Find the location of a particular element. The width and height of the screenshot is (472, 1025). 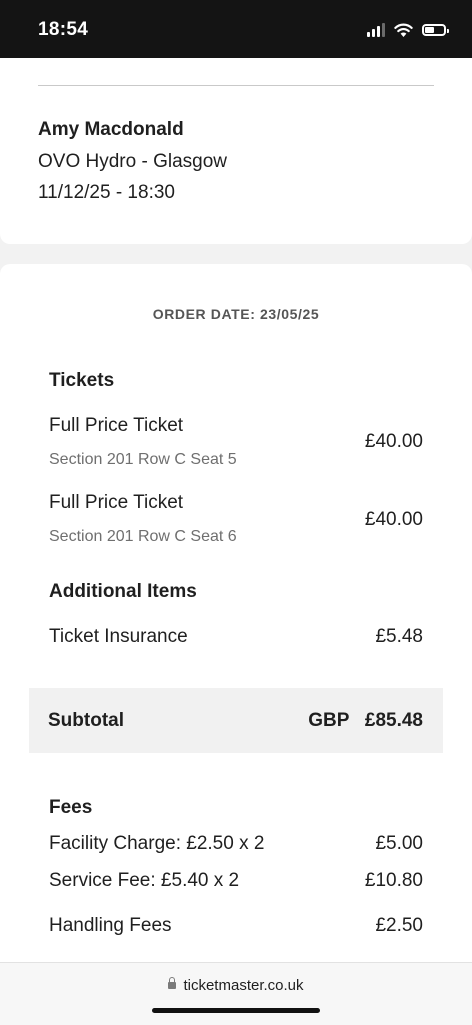

fee-label: Service Fee: £5.40 x 2 is located at coordinates (144, 880).